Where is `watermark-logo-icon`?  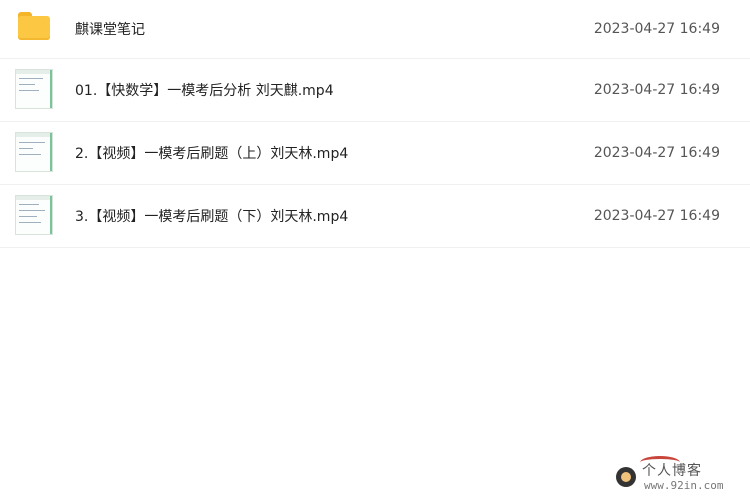 watermark-logo-icon is located at coordinates (626, 477).